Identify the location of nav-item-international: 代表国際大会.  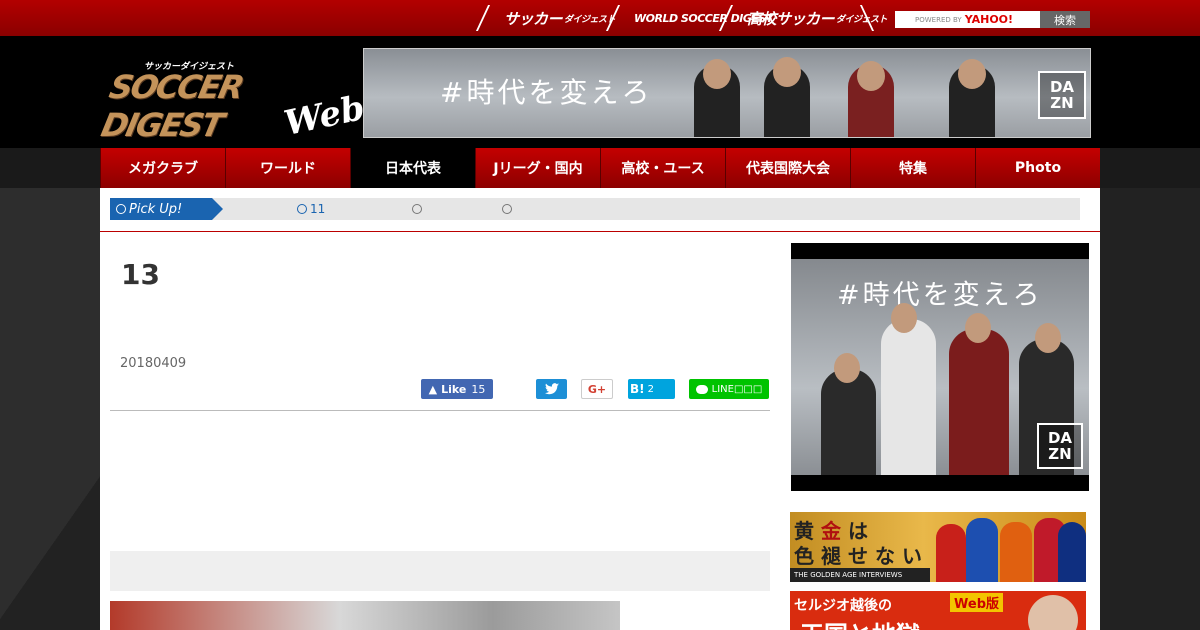
(787, 168).